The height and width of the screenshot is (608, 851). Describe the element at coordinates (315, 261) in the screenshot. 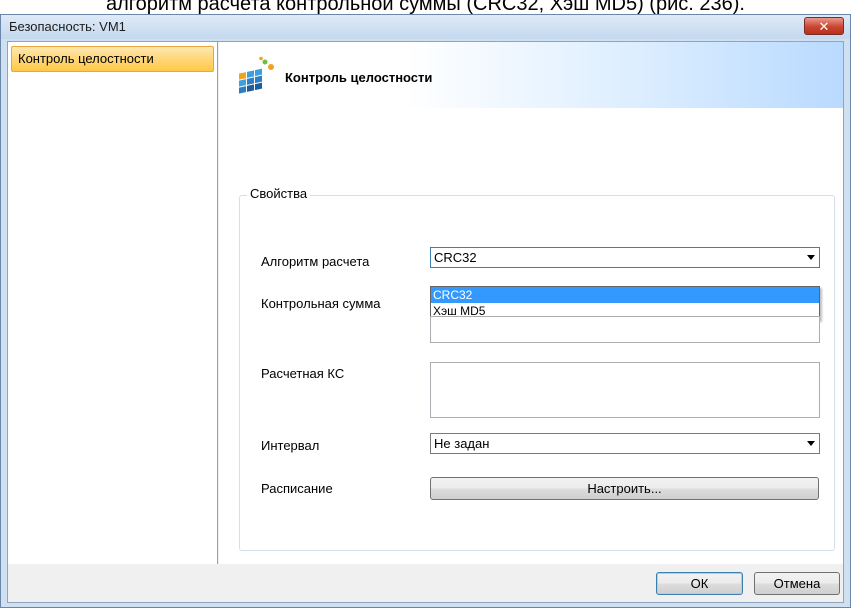

I see `algorithm-label: Алгоритм расчета` at that location.